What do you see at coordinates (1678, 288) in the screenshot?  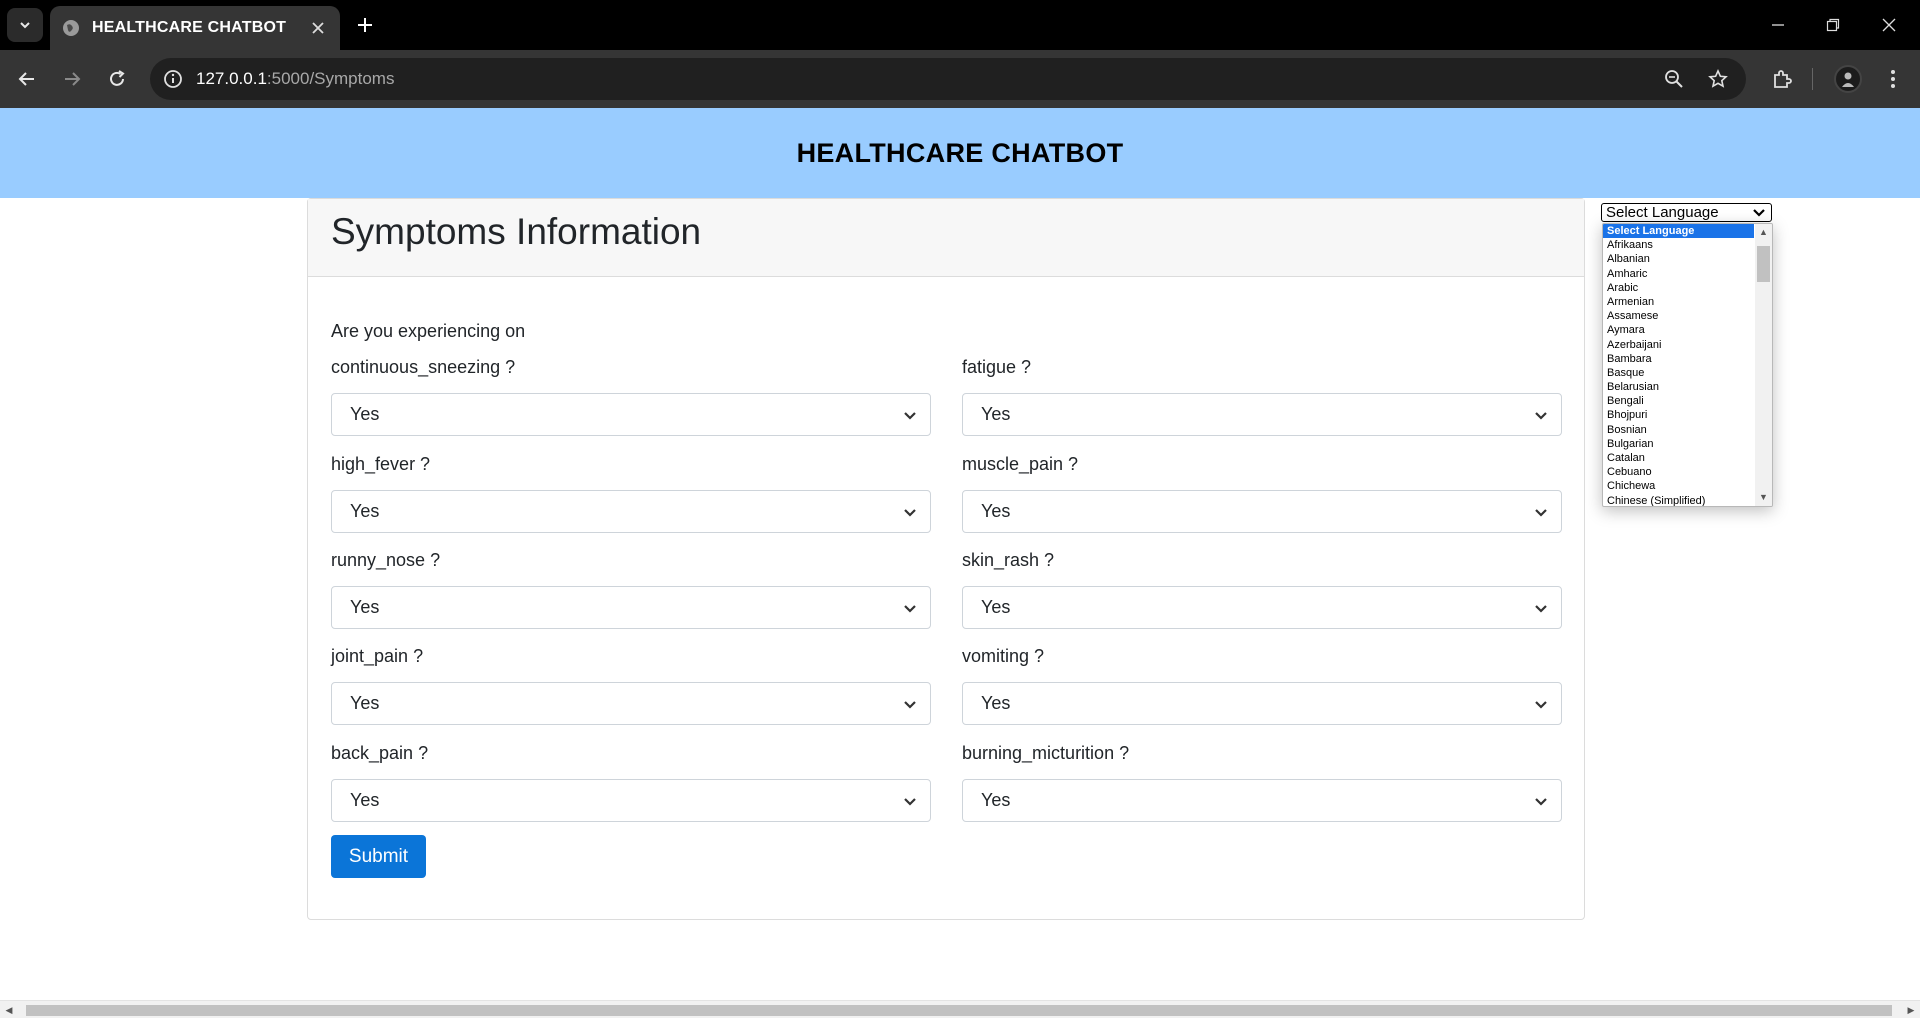 I see `language-option: Arabic` at bounding box center [1678, 288].